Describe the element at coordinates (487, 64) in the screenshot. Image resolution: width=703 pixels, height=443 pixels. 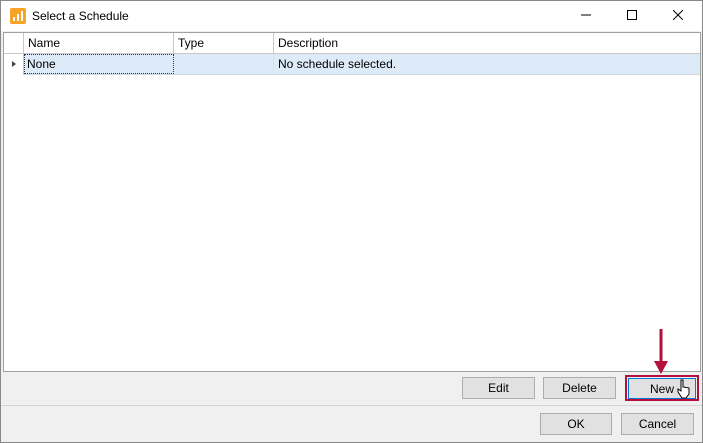
I see `cell-description: No schedule selected.` at that location.